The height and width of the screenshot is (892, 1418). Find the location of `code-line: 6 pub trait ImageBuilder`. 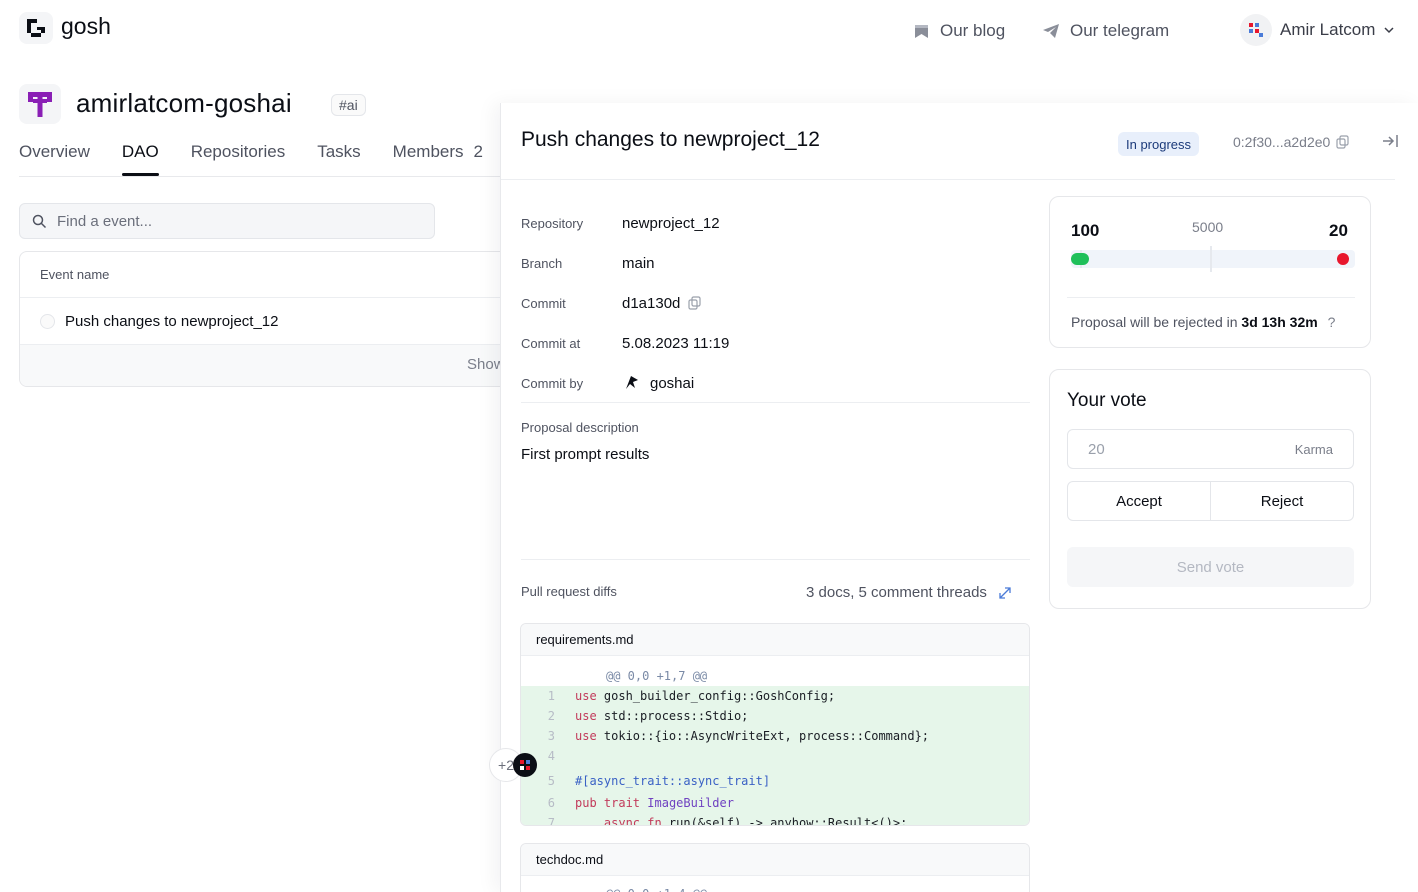

code-line: 6 pub trait ImageBuilder is located at coordinates (775, 802).